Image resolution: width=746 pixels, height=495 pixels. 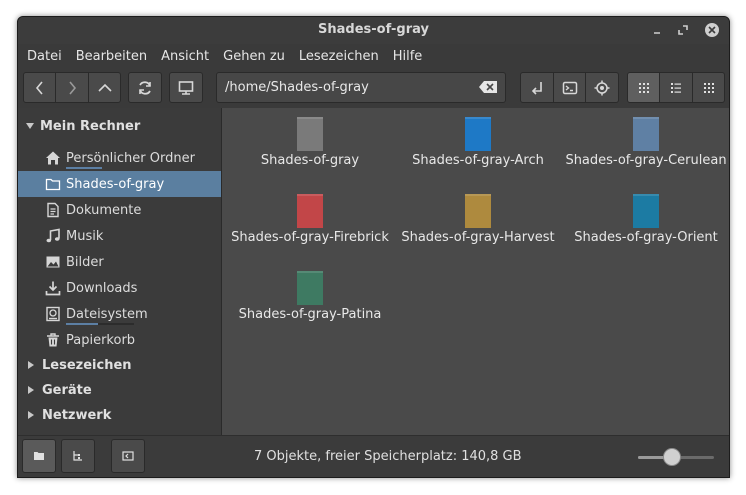 What do you see at coordinates (115, 184) in the screenshot?
I see `sidebar-item-label: Shades-of-gray` at bounding box center [115, 184].